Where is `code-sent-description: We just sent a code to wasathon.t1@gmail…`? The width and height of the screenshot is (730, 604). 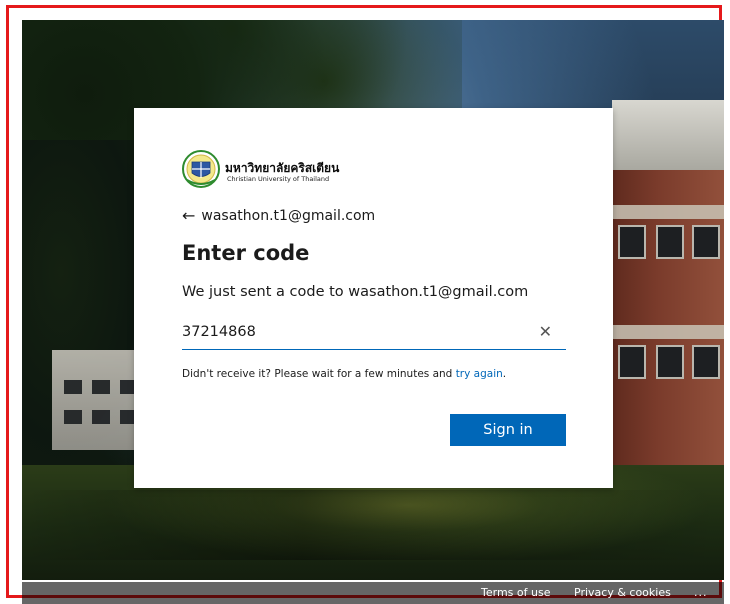 code-sent-description: We just sent a code to wasathon.t1@gmail… is located at coordinates (355, 292).